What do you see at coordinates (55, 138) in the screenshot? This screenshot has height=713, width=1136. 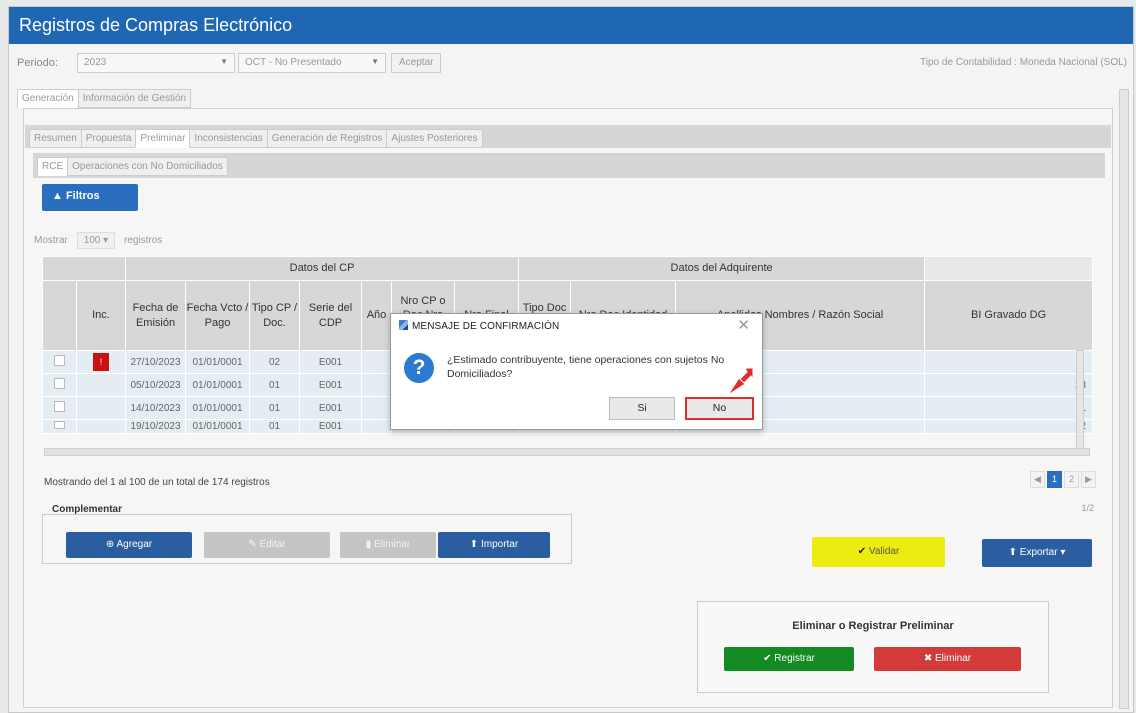 I see `tab-resumen: Resumen` at bounding box center [55, 138].